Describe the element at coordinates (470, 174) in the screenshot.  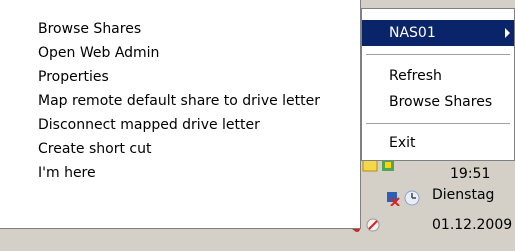
I see `tray-time: 19:51` at that location.